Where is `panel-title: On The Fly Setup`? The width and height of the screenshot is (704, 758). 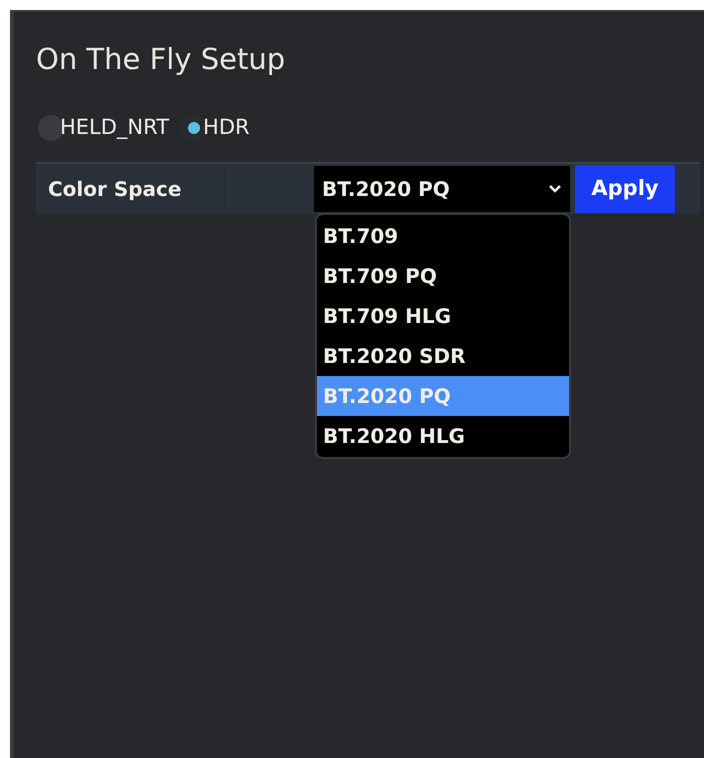 panel-title: On The Fly Setup is located at coordinates (161, 59).